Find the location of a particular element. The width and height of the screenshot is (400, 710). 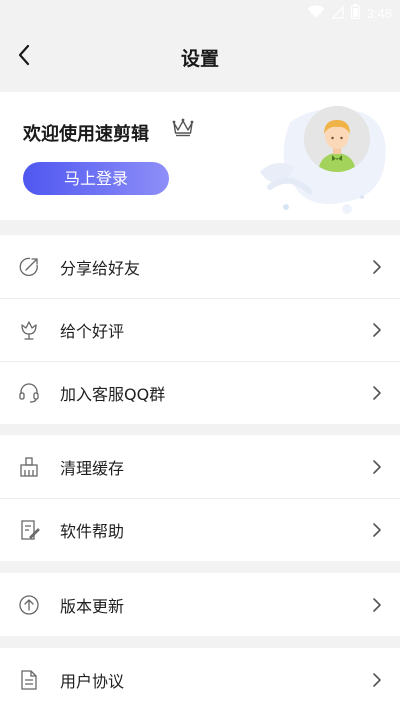

settings-group-3: 版本更新 is located at coordinates (200, 604).